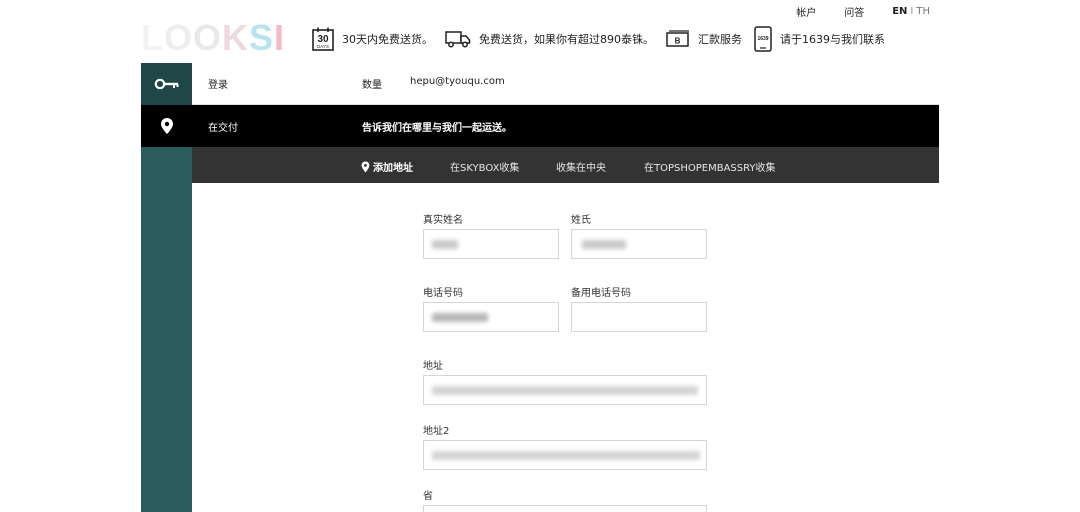 This screenshot has width=1080, height=512. I want to click on benefit-hotline: 1639 请于1639与我们联系, so click(819, 39).